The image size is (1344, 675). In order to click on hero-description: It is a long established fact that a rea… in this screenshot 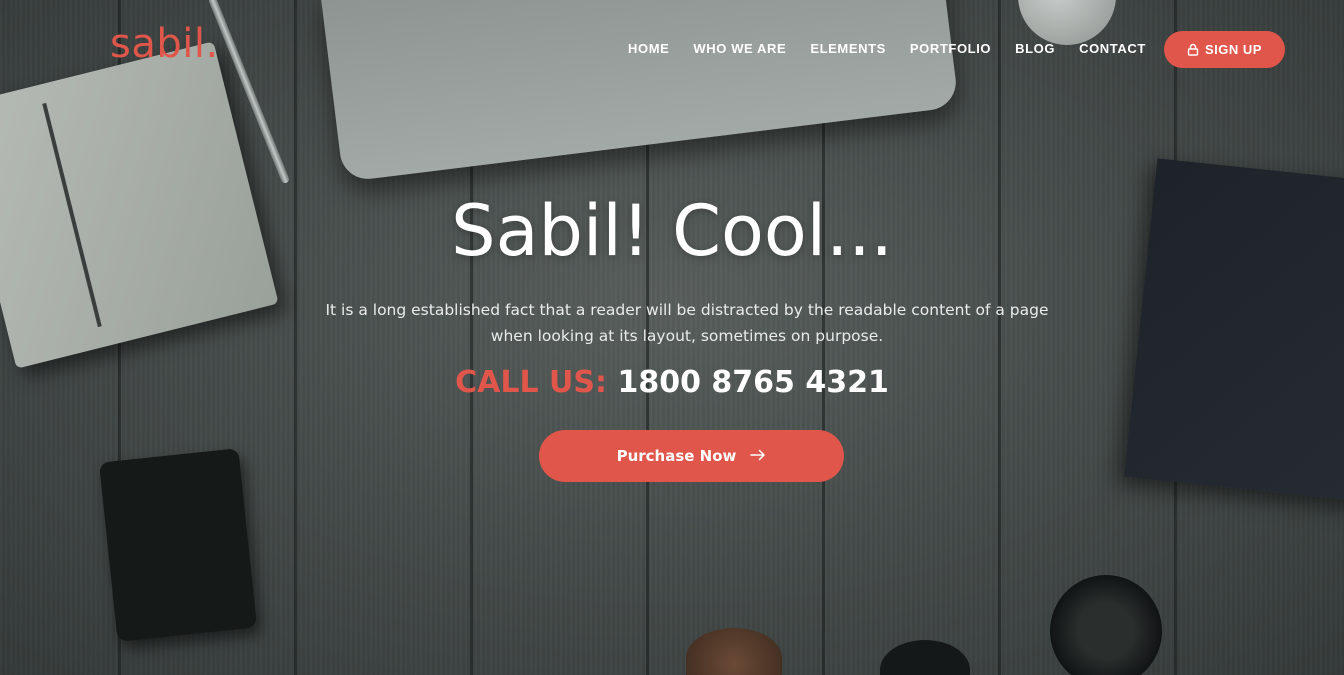, I will do `click(687, 323)`.